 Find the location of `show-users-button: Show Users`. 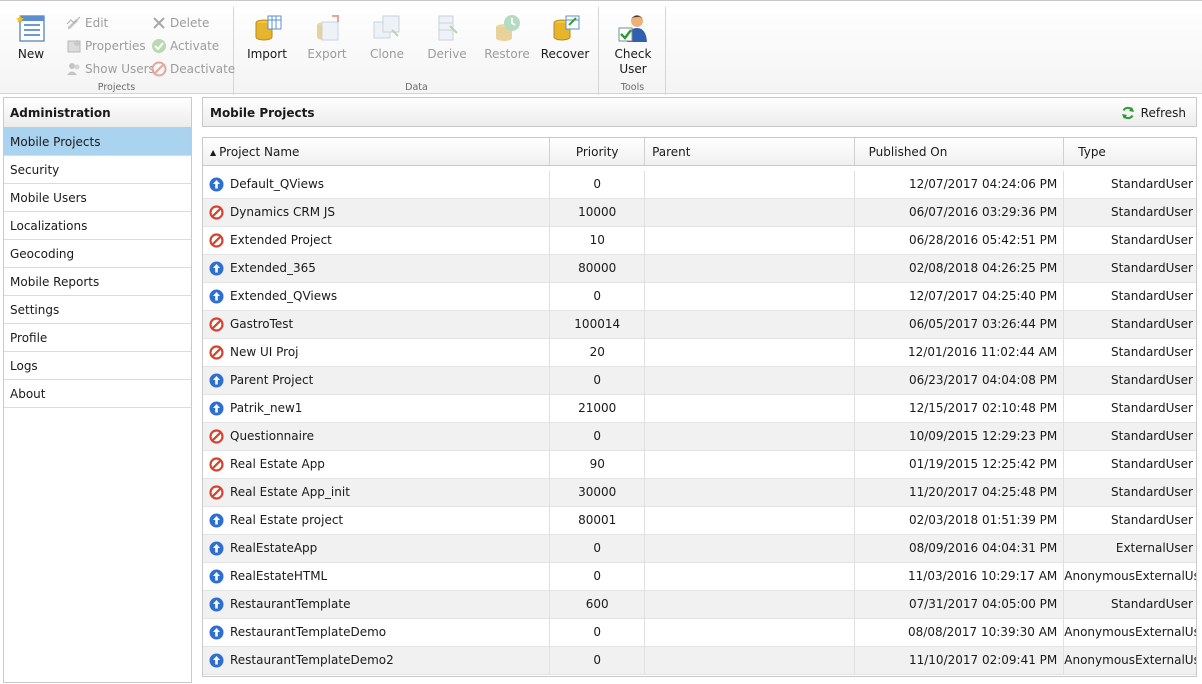

show-users-button: Show Users is located at coordinates (110, 69).